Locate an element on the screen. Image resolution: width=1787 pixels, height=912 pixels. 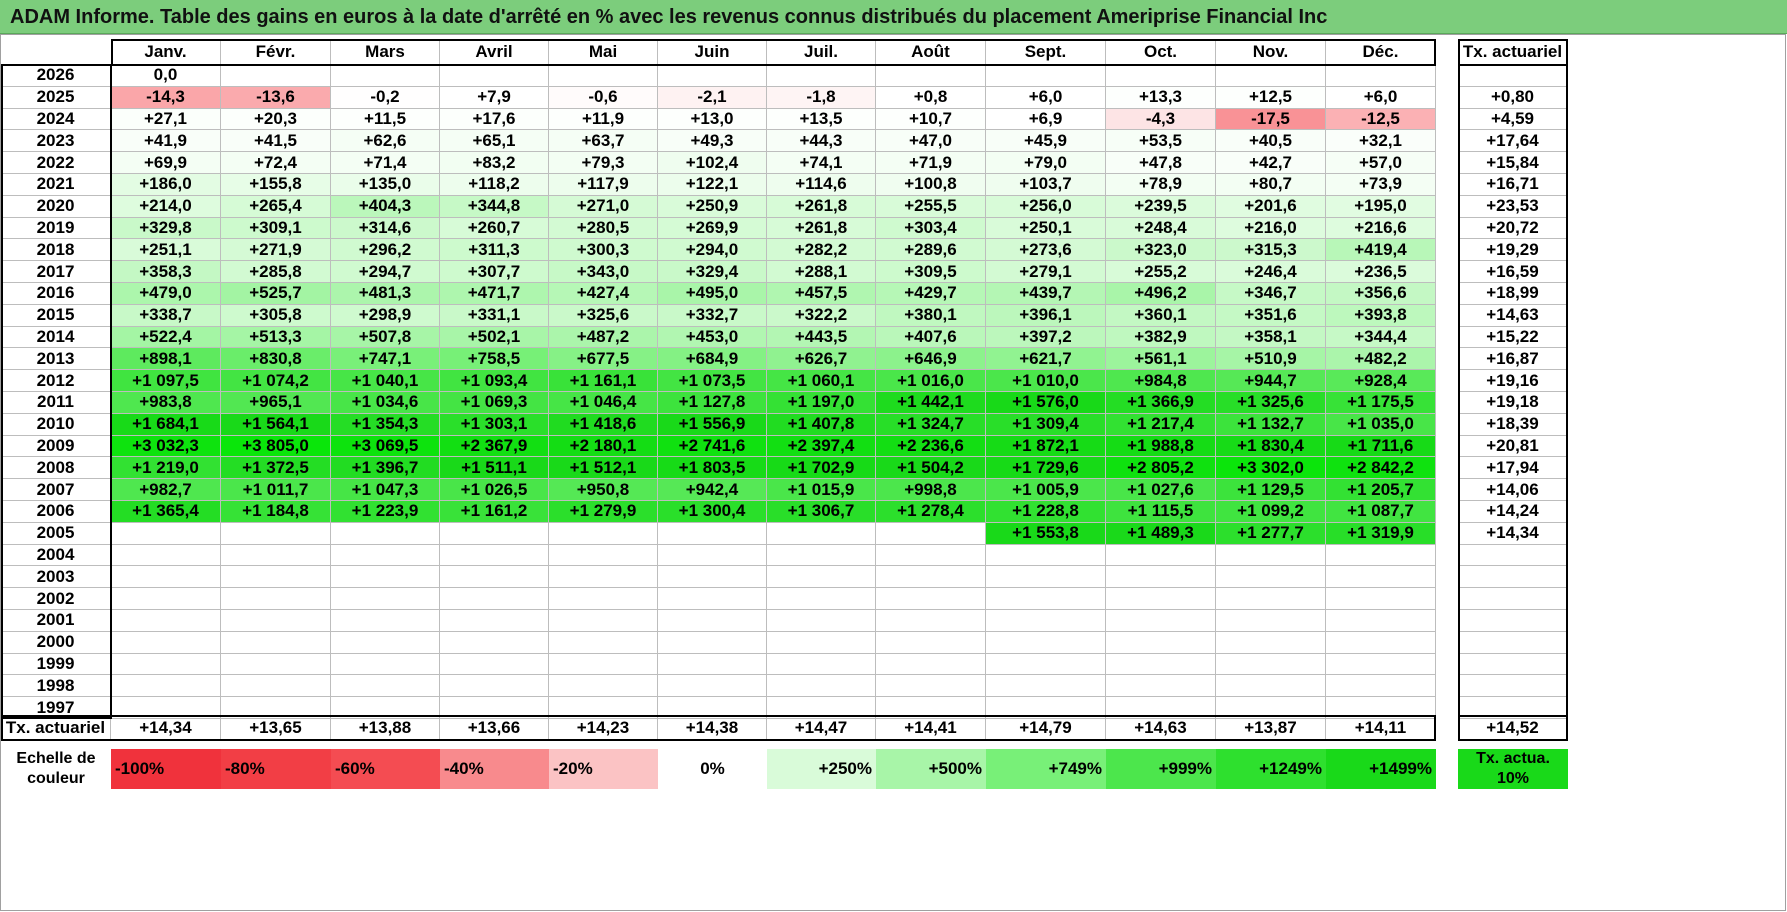
gain-cell: +646,9 is located at coordinates (931, 359).